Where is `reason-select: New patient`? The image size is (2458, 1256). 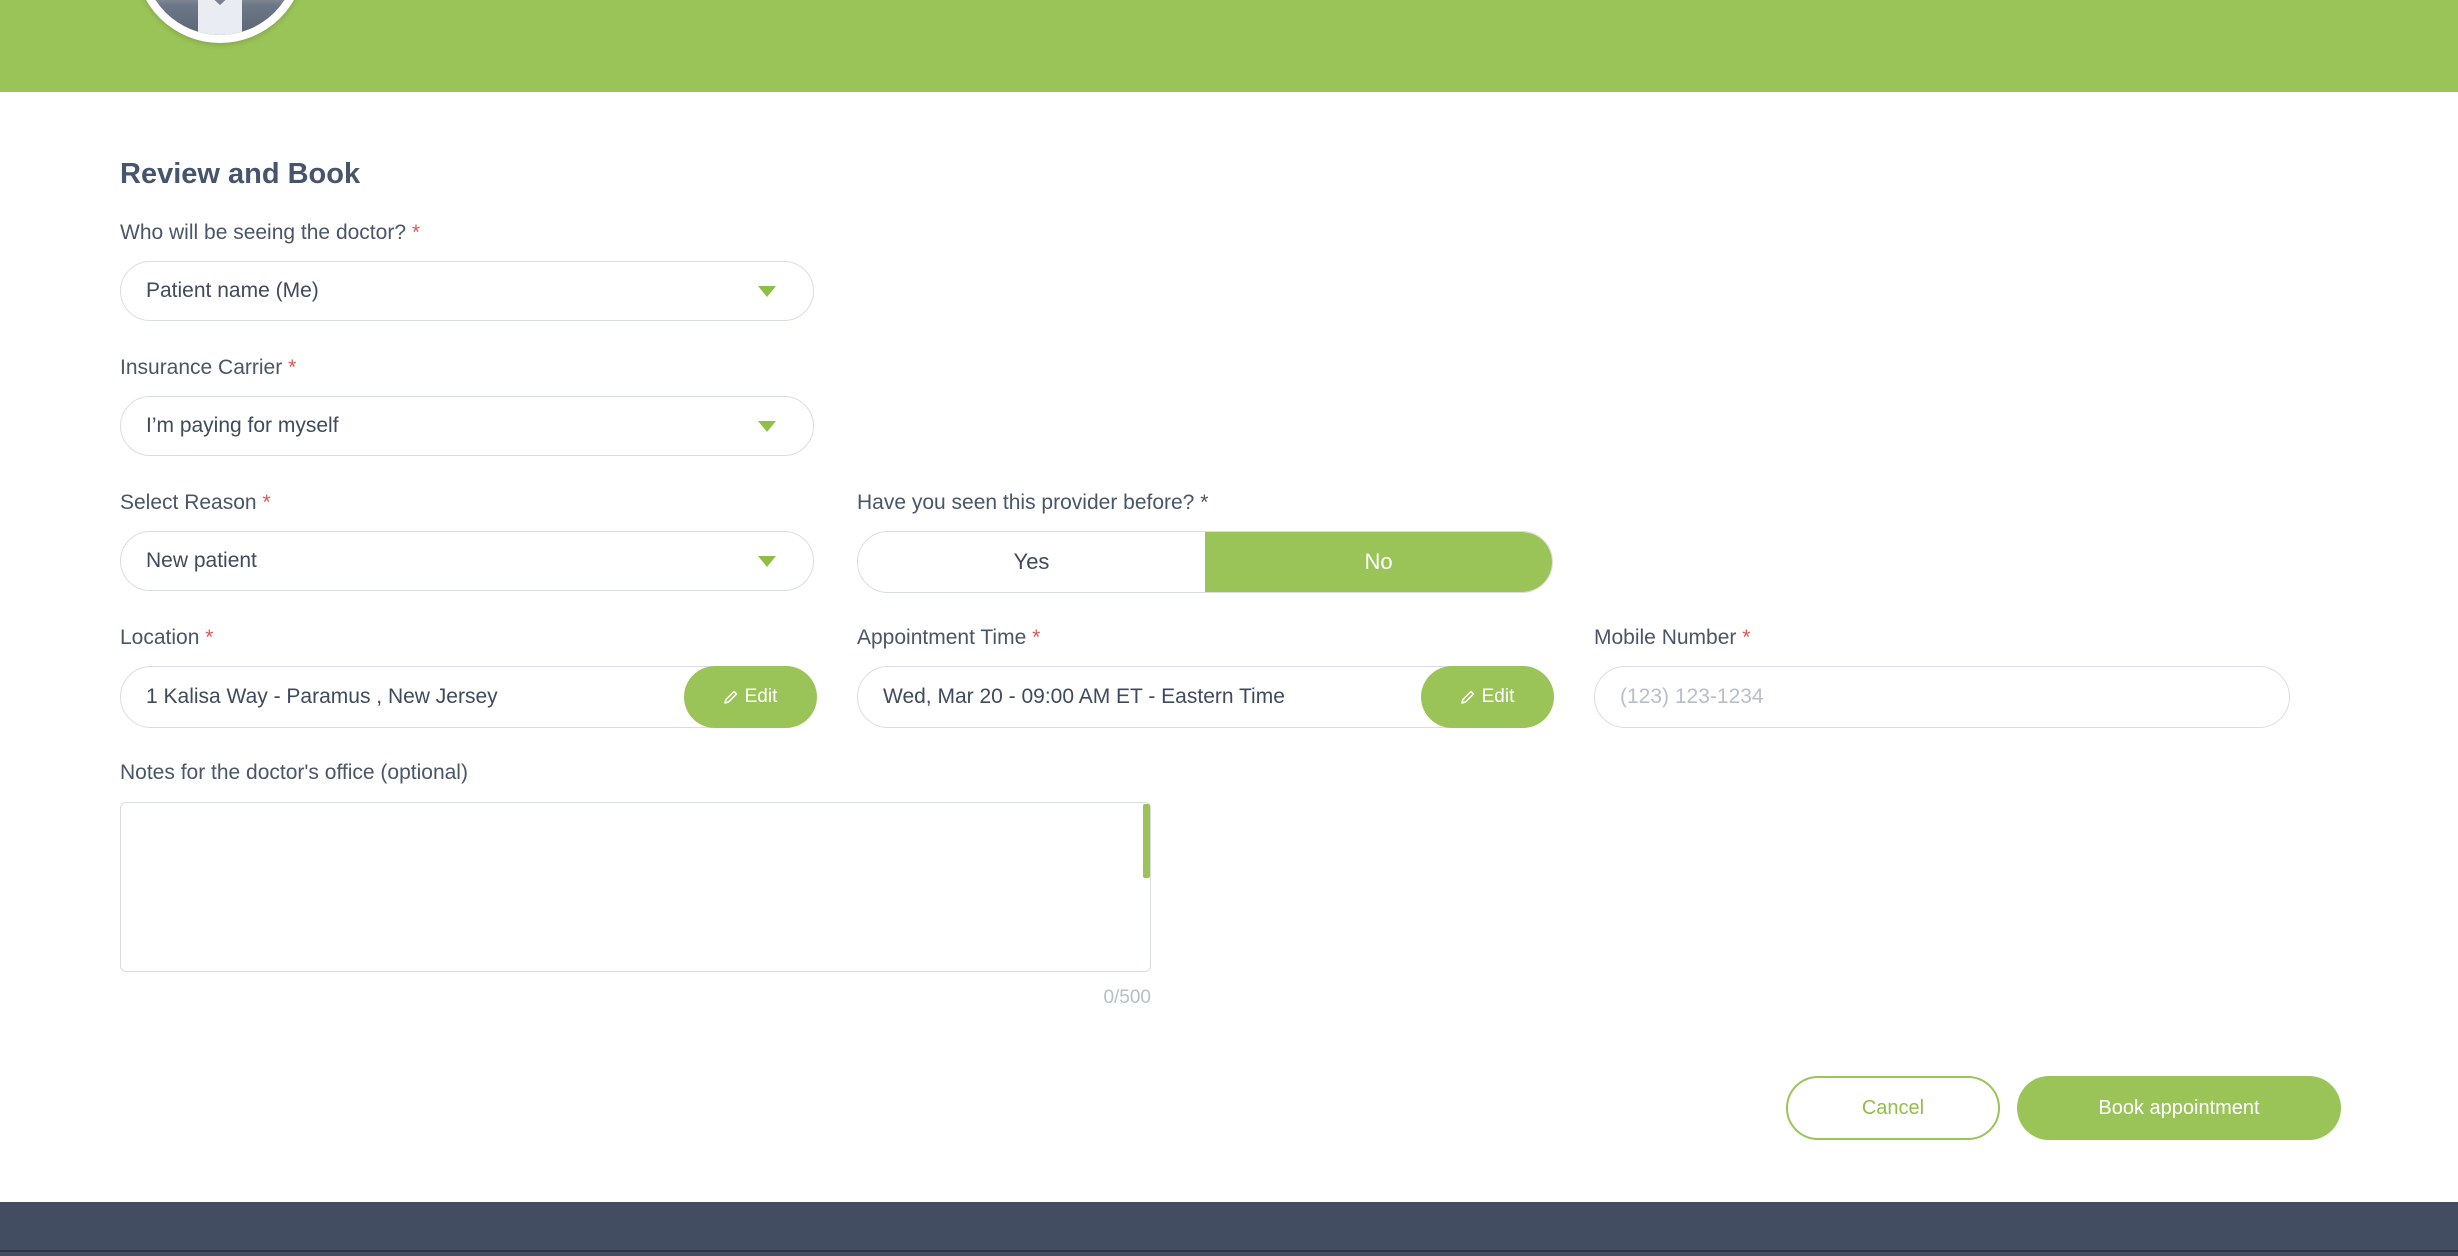 reason-select: New patient is located at coordinates (467, 561).